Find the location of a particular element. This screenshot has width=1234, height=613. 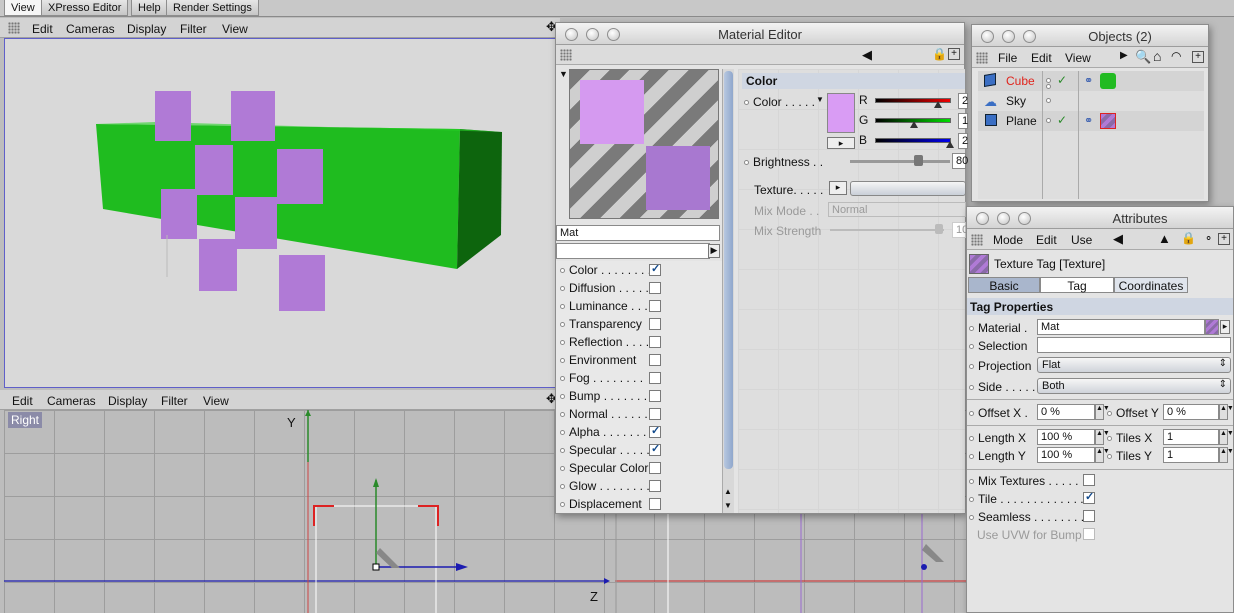

mix-textures-checkbox is located at coordinates (1089, 480).